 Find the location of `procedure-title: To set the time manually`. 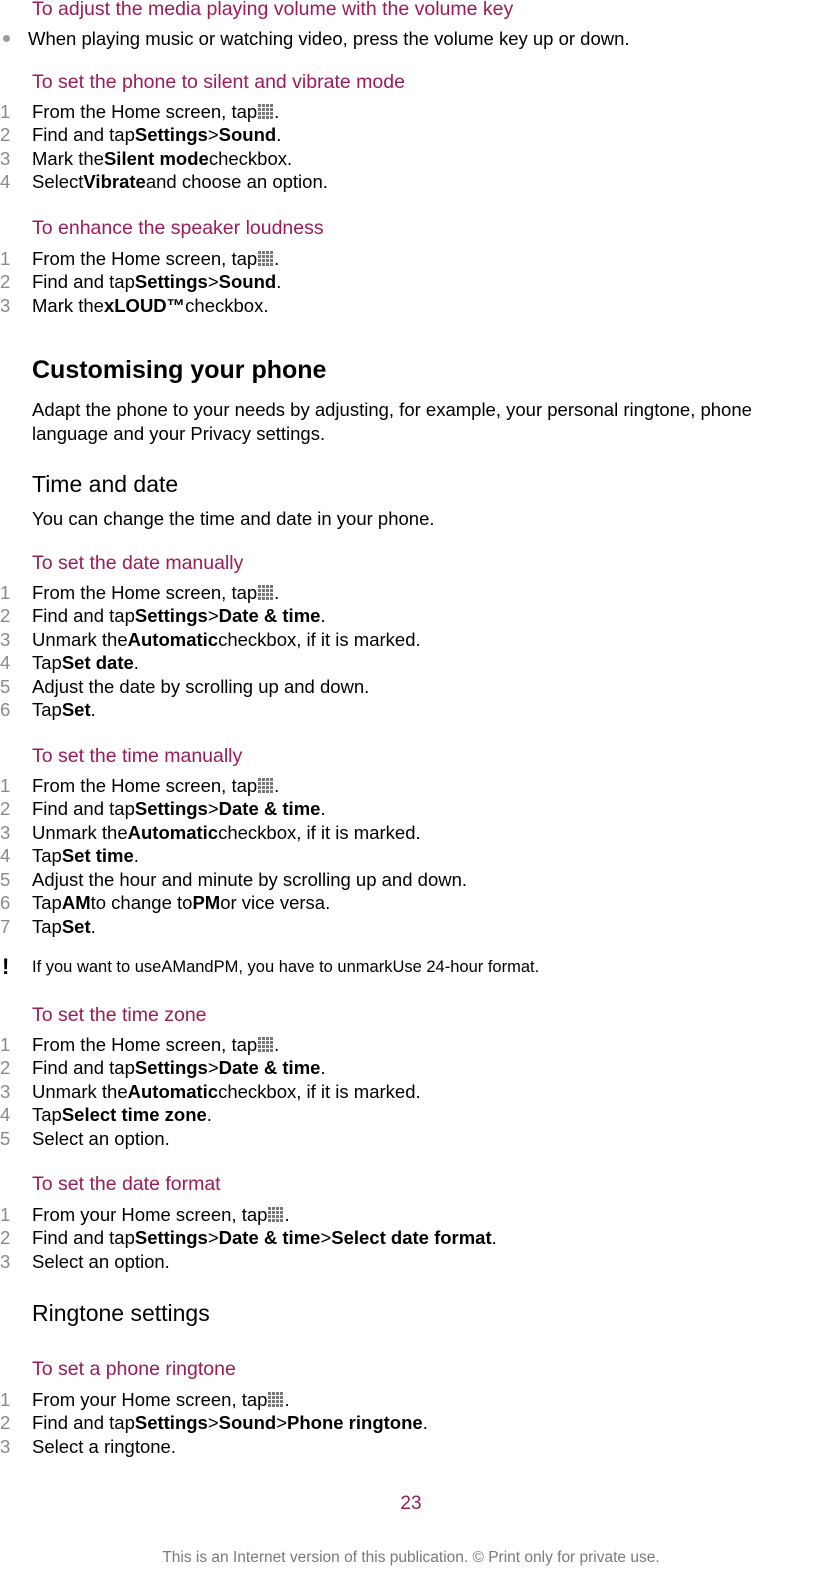

procedure-title: To set the time manually is located at coordinates (137, 756).